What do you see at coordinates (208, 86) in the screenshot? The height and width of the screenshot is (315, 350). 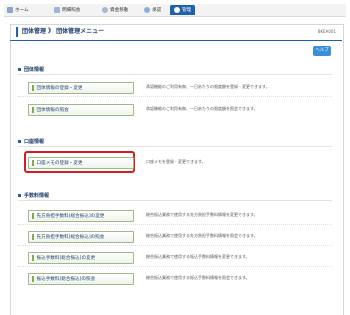 I see `menu-description: 承認機能のご利用有無、一日あたりの限度額を登録・変更できます。` at bounding box center [208, 86].